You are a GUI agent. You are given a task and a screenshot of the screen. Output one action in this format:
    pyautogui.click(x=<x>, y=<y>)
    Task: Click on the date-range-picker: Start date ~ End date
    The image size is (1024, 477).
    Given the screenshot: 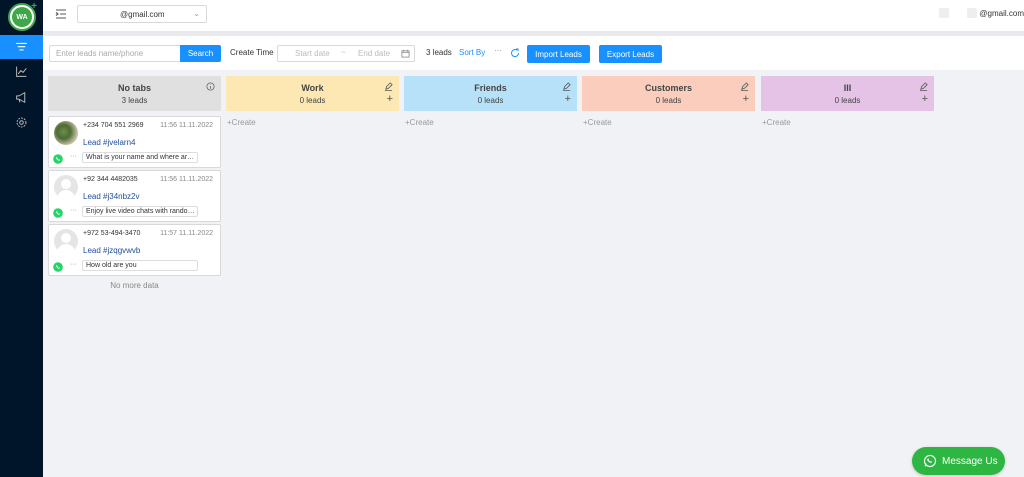 What is the action you would take?
    pyautogui.click(x=346, y=53)
    